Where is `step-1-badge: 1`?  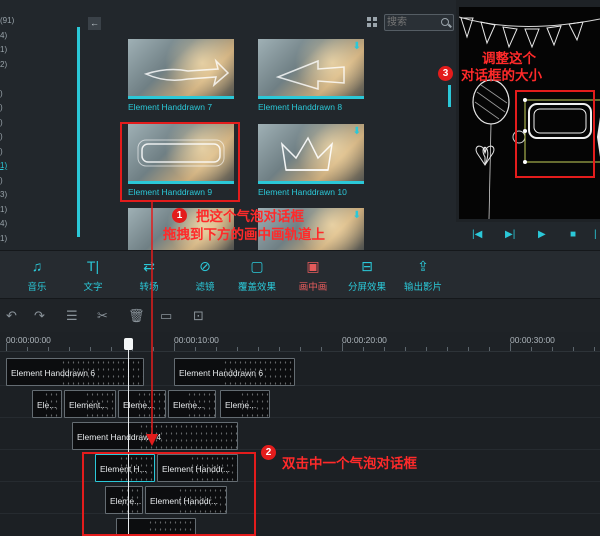
step-1-badge: 1 is located at coordinates (179, 215).